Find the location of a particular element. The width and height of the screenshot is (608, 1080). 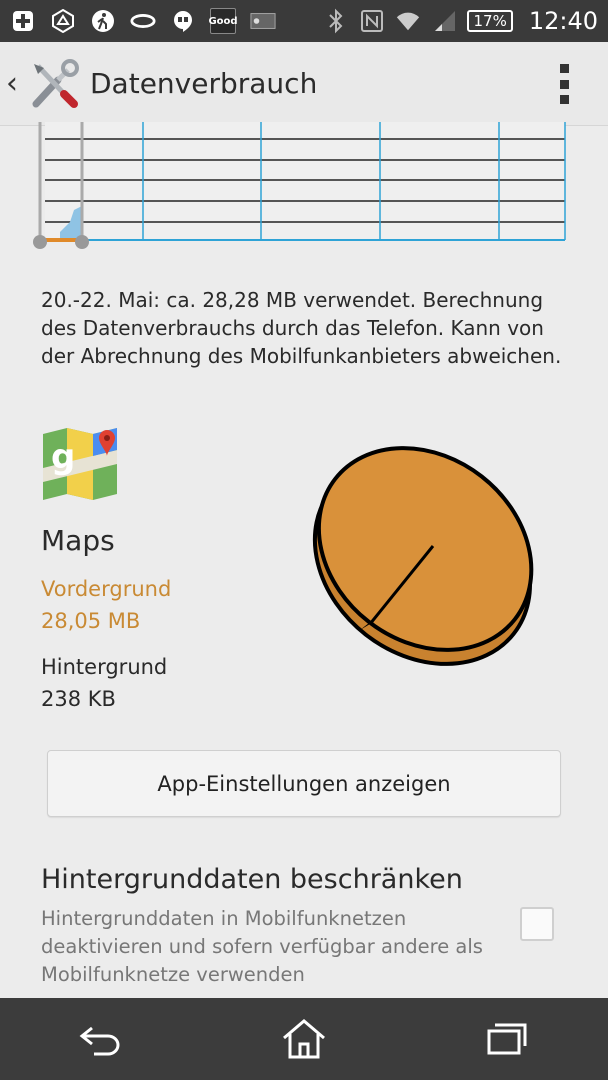

restrict-background-checkbox is located at coordinates (537, 924).